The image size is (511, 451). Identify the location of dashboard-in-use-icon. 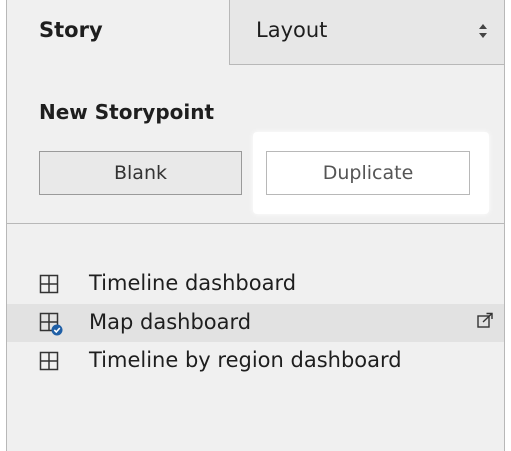
(51, 324).